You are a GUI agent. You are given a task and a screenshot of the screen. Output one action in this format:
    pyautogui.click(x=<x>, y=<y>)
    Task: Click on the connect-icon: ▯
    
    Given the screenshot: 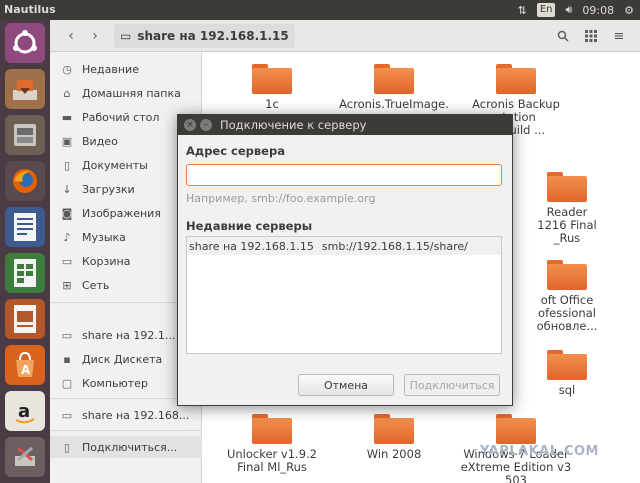 What is the action you would take?
    pyautogui.click(x=67, y=447)
    